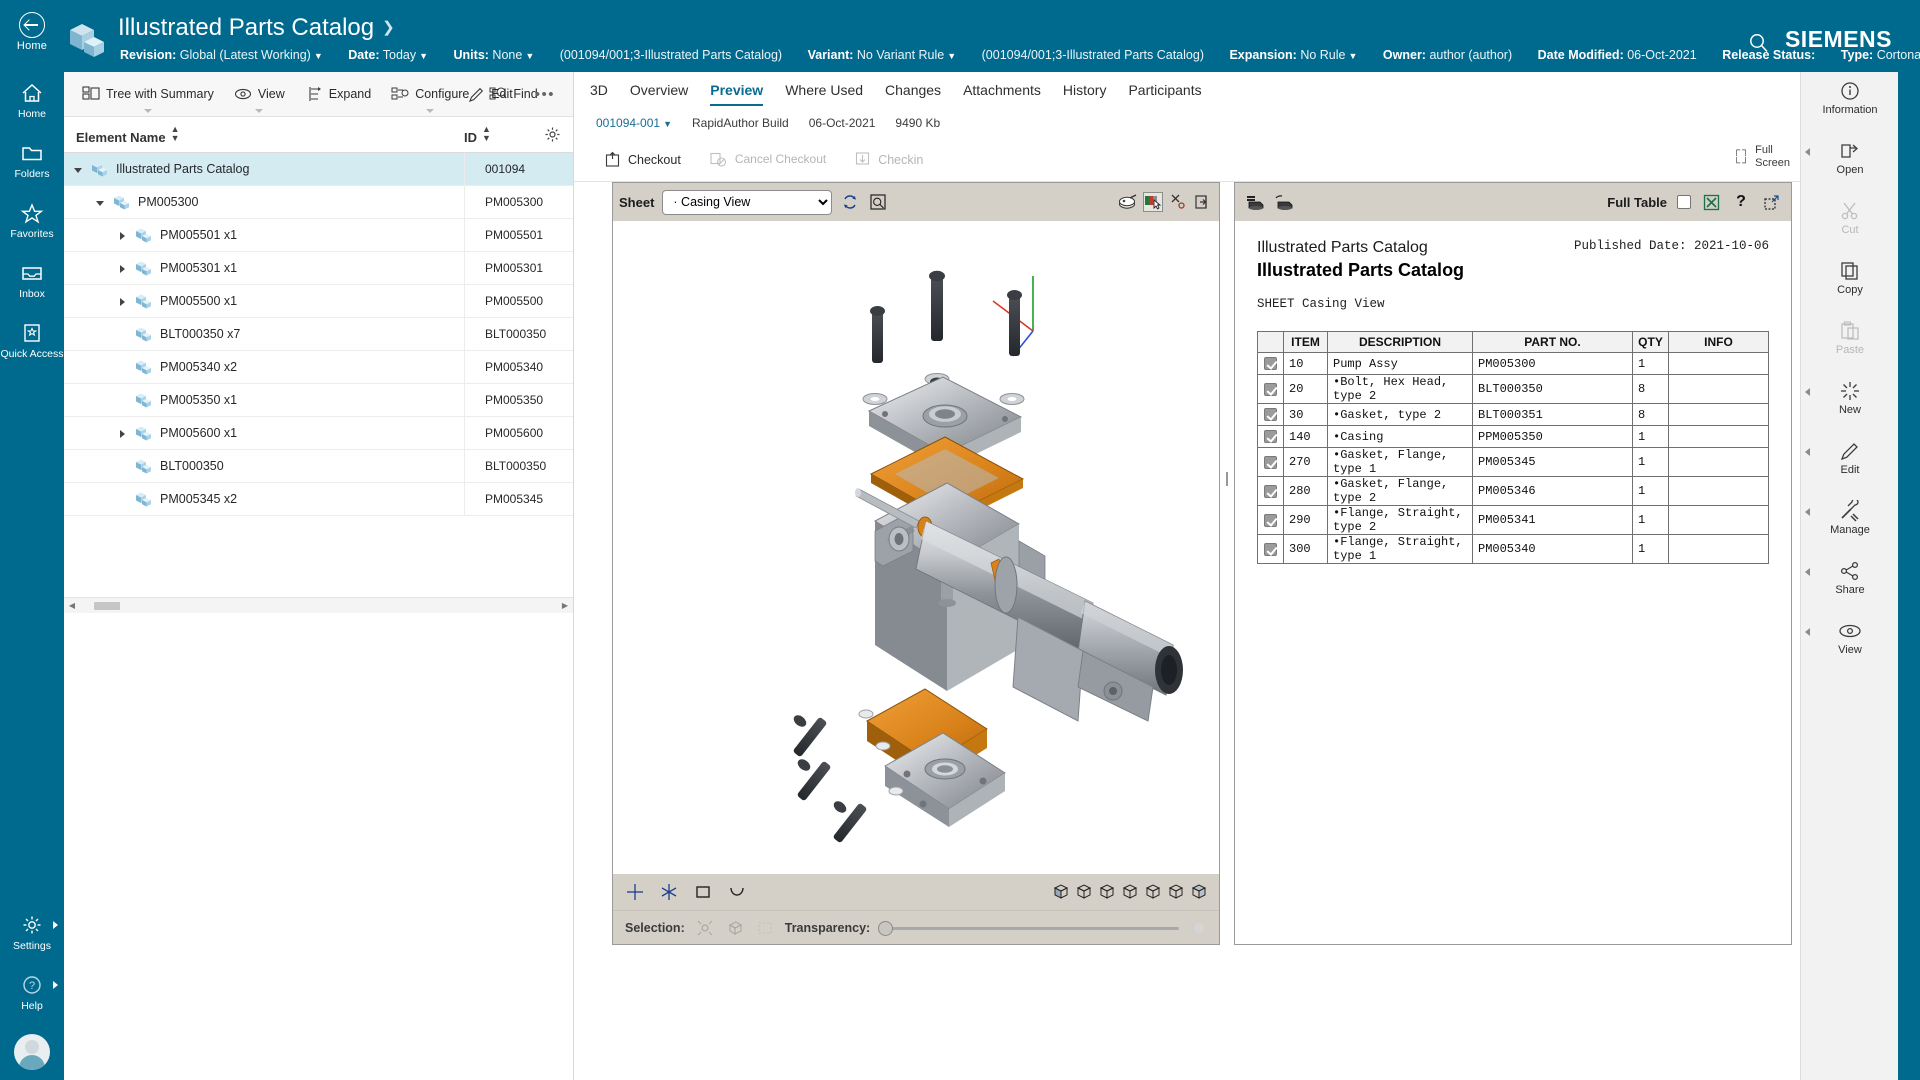  What do you see at coordinates (1711, 202) in the screenshot?
I see `excel-export-icon` at bounding box center [1711, 202].